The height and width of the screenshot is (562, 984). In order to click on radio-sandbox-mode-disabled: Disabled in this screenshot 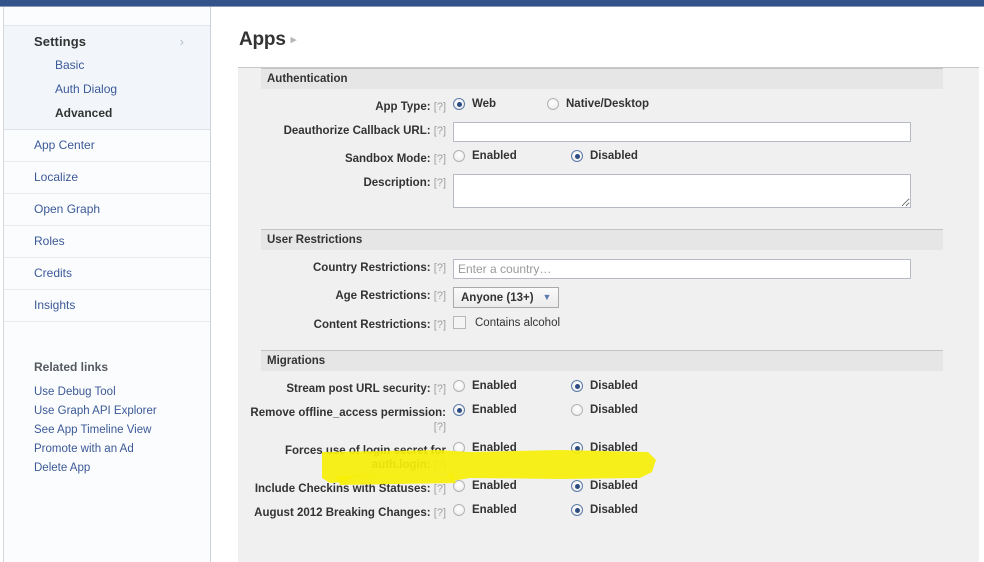, I will do `click(604, 156)`.